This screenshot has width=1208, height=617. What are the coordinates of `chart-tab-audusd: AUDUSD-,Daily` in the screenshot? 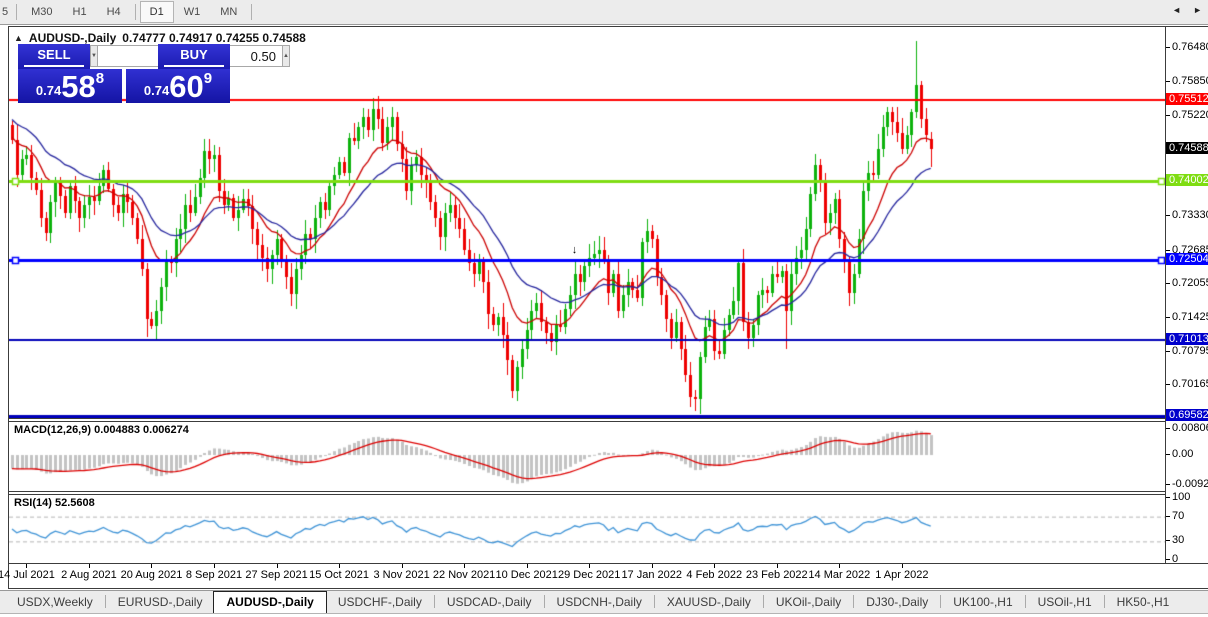 It's located at (270, 602).